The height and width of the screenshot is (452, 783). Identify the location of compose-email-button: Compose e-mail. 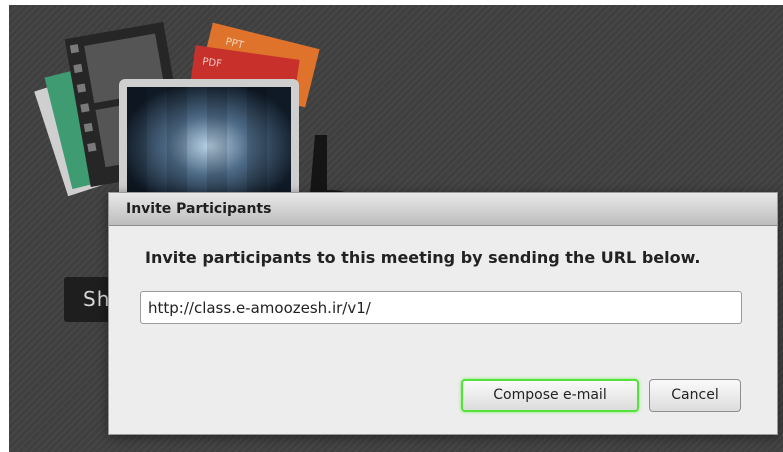
(550, 395).